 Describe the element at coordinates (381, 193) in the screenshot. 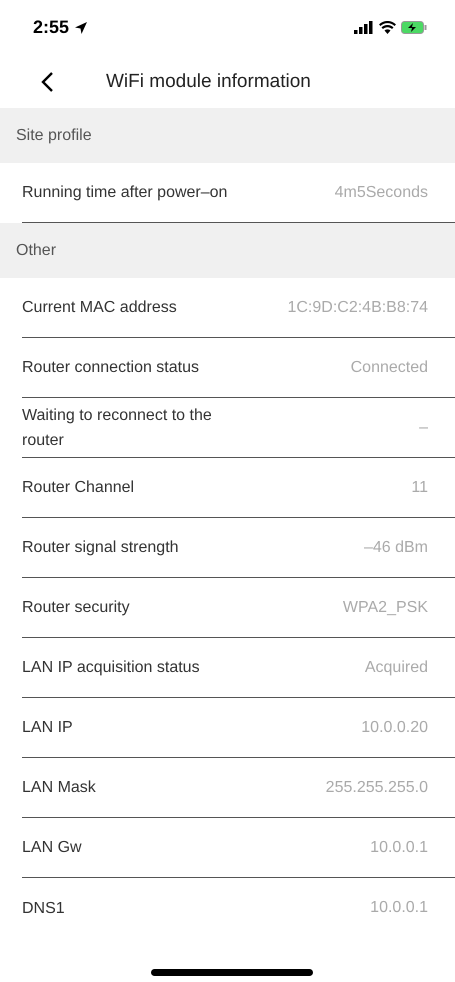

I see `row-value: 4m5Seconds` at that location.